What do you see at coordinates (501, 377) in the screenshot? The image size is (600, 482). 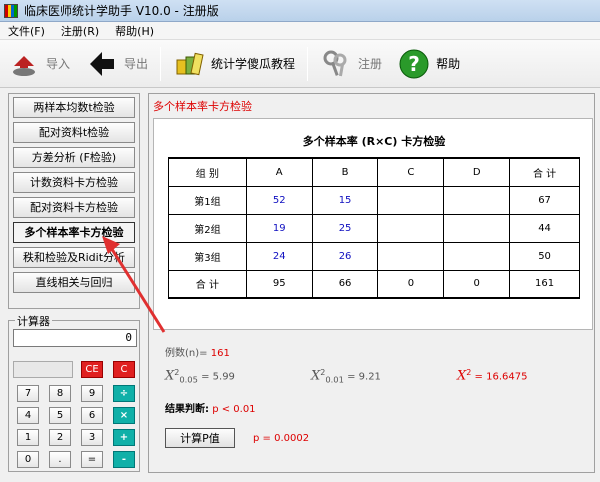 I see `chi-square-value: = 16.6475` at bounding box center [501, 377].